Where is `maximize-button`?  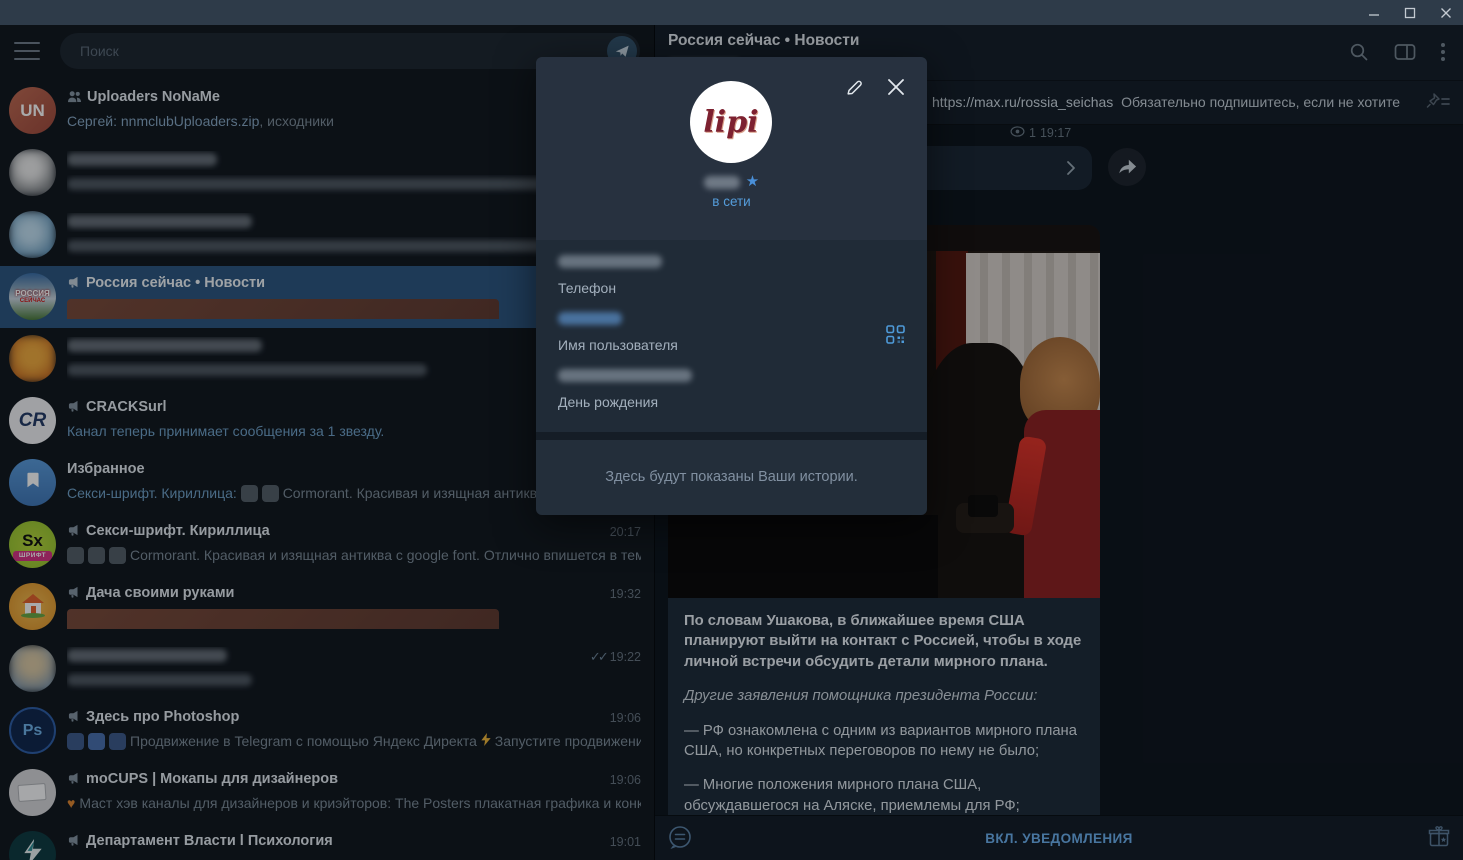 maximize-button is located at coordinates (1410, 12).